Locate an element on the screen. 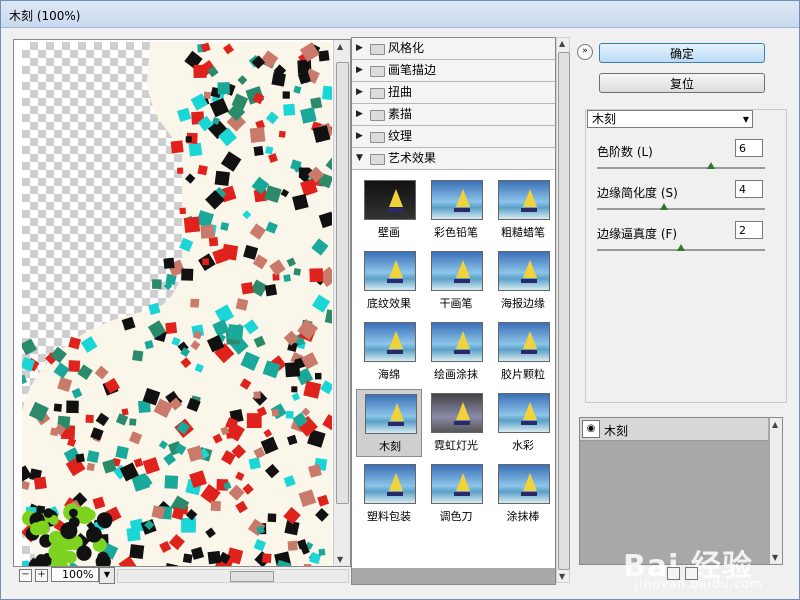 The height and width of the screenshot is (600, 800). filter-thumbnail: 木刻 is located at coordinates (389, 423).